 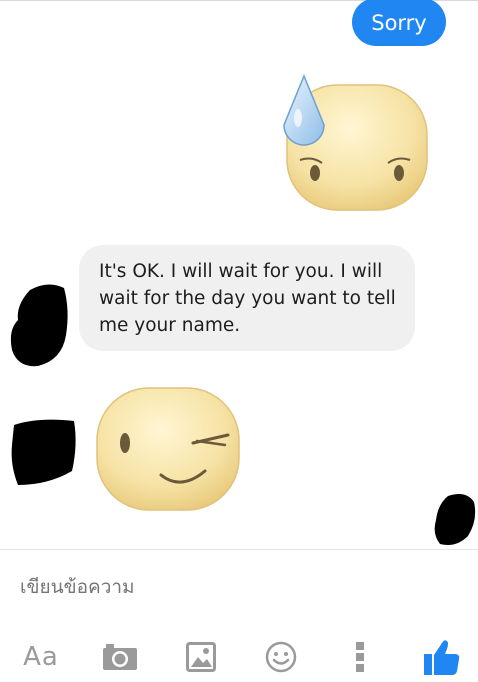 What do you see at coordinates (220, 587) in the screenshot?
I see `message-input` at bounding box center [220, 587].